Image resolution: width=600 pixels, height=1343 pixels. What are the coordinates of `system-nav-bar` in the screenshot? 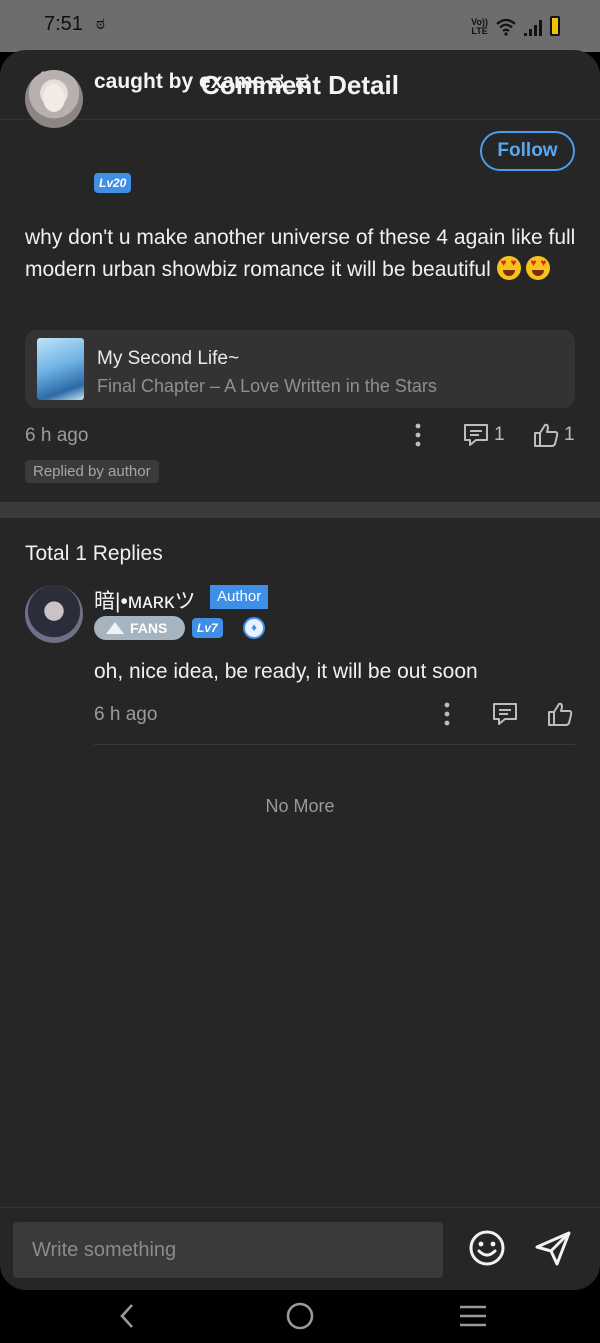 It's located at (300, 1316).